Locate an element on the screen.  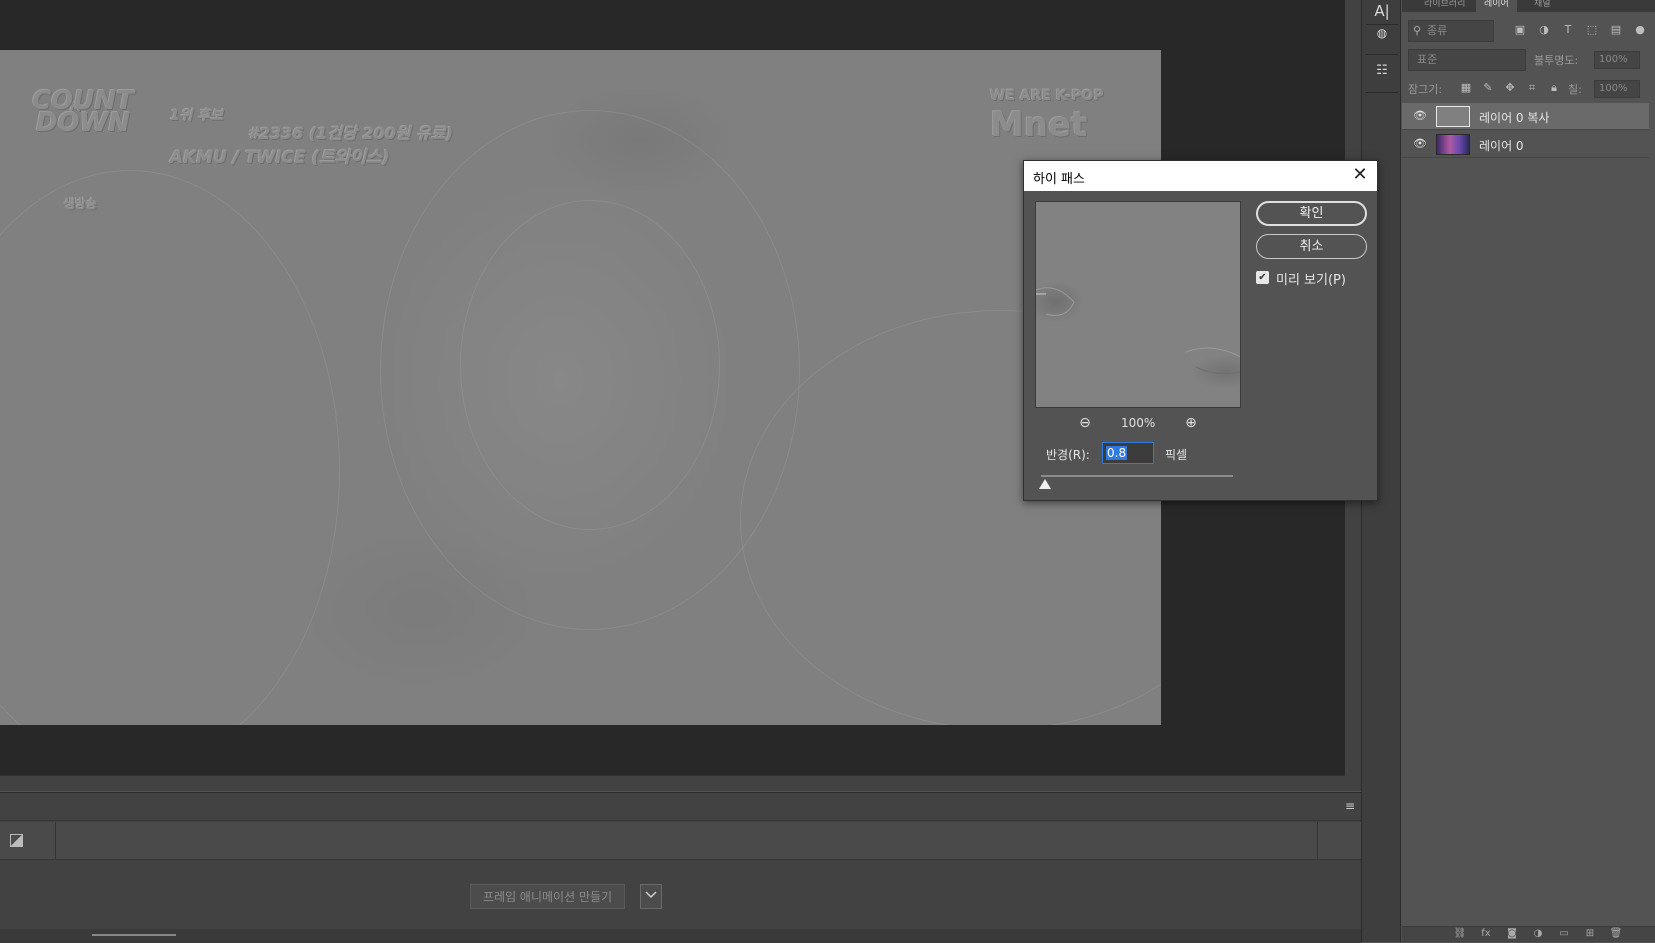
countdown-logo: COUNT DOWN is located at coordinates (83, 113).